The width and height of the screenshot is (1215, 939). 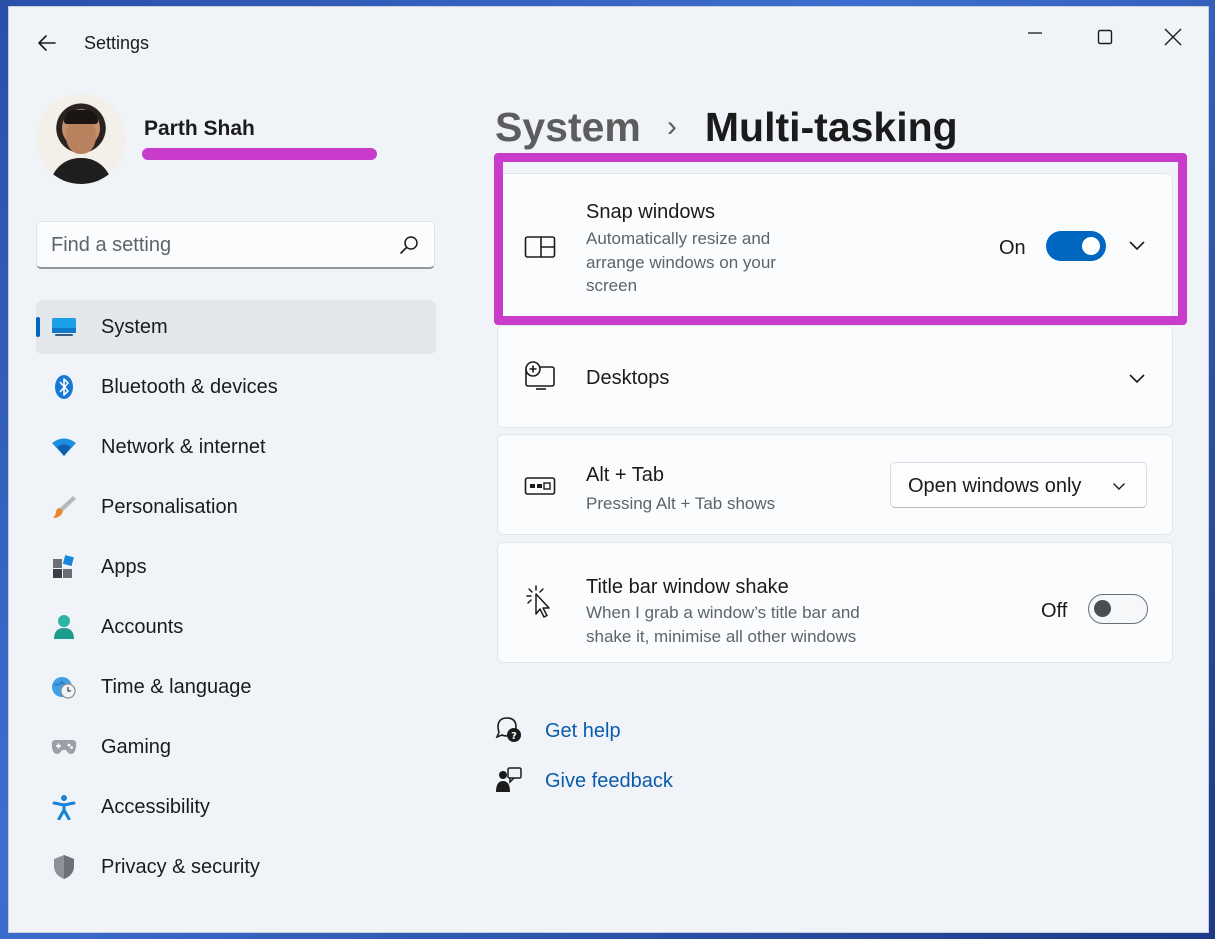 I want to click on redacted-email, so click(x=259, y=154).